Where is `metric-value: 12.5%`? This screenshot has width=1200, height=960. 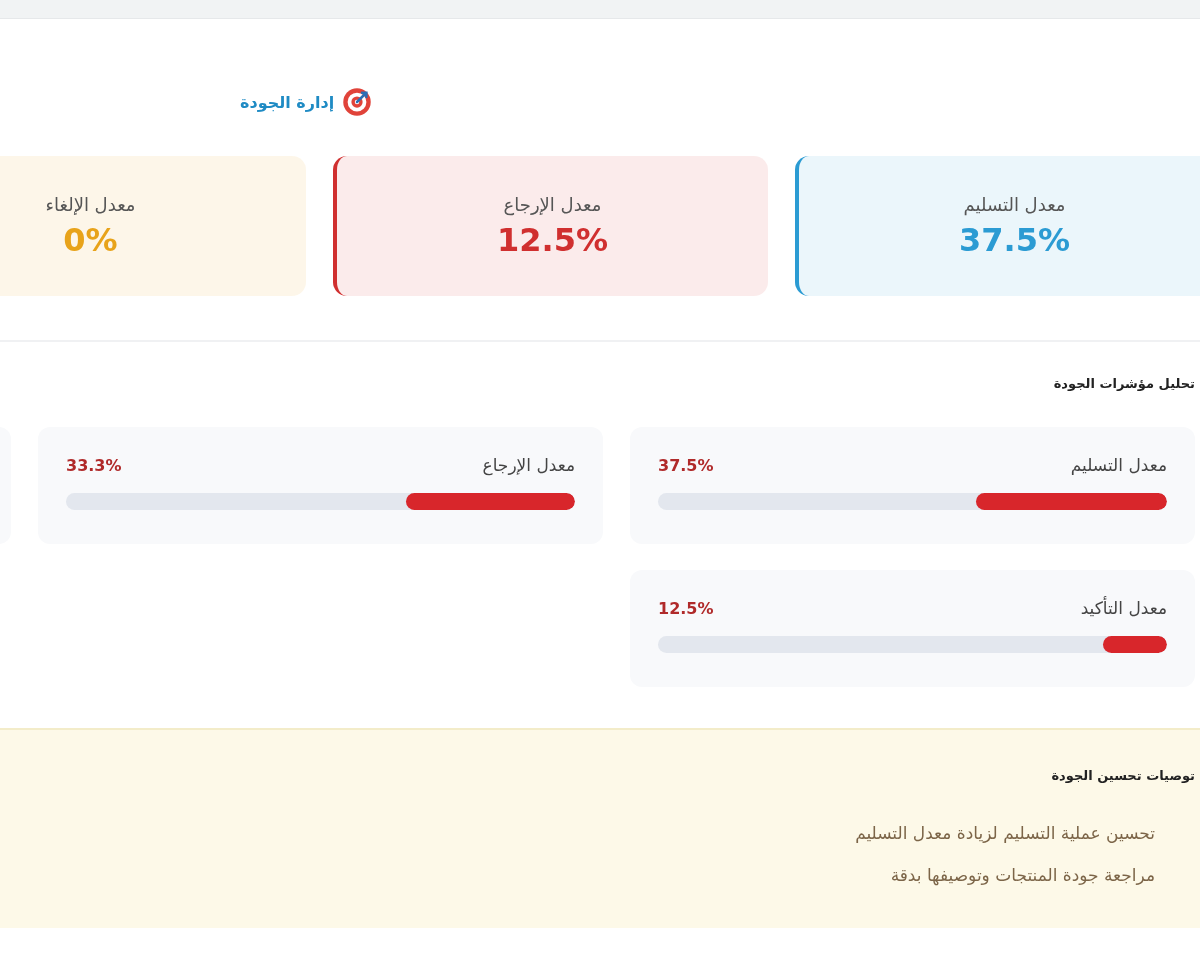 metric-value: 12.5% is located at coordinates (686, 608).